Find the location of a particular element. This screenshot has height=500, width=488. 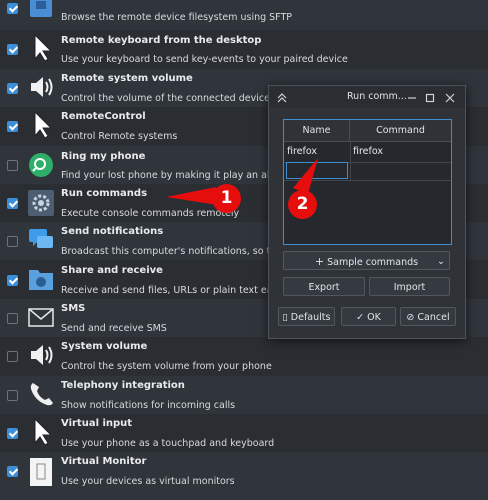

minimize-icon is located at coordinates (412, 97).